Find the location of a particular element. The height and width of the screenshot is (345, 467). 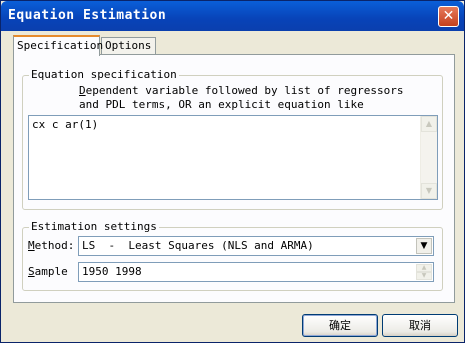

tab-specification: Specification is located at coordinates (58, 45).